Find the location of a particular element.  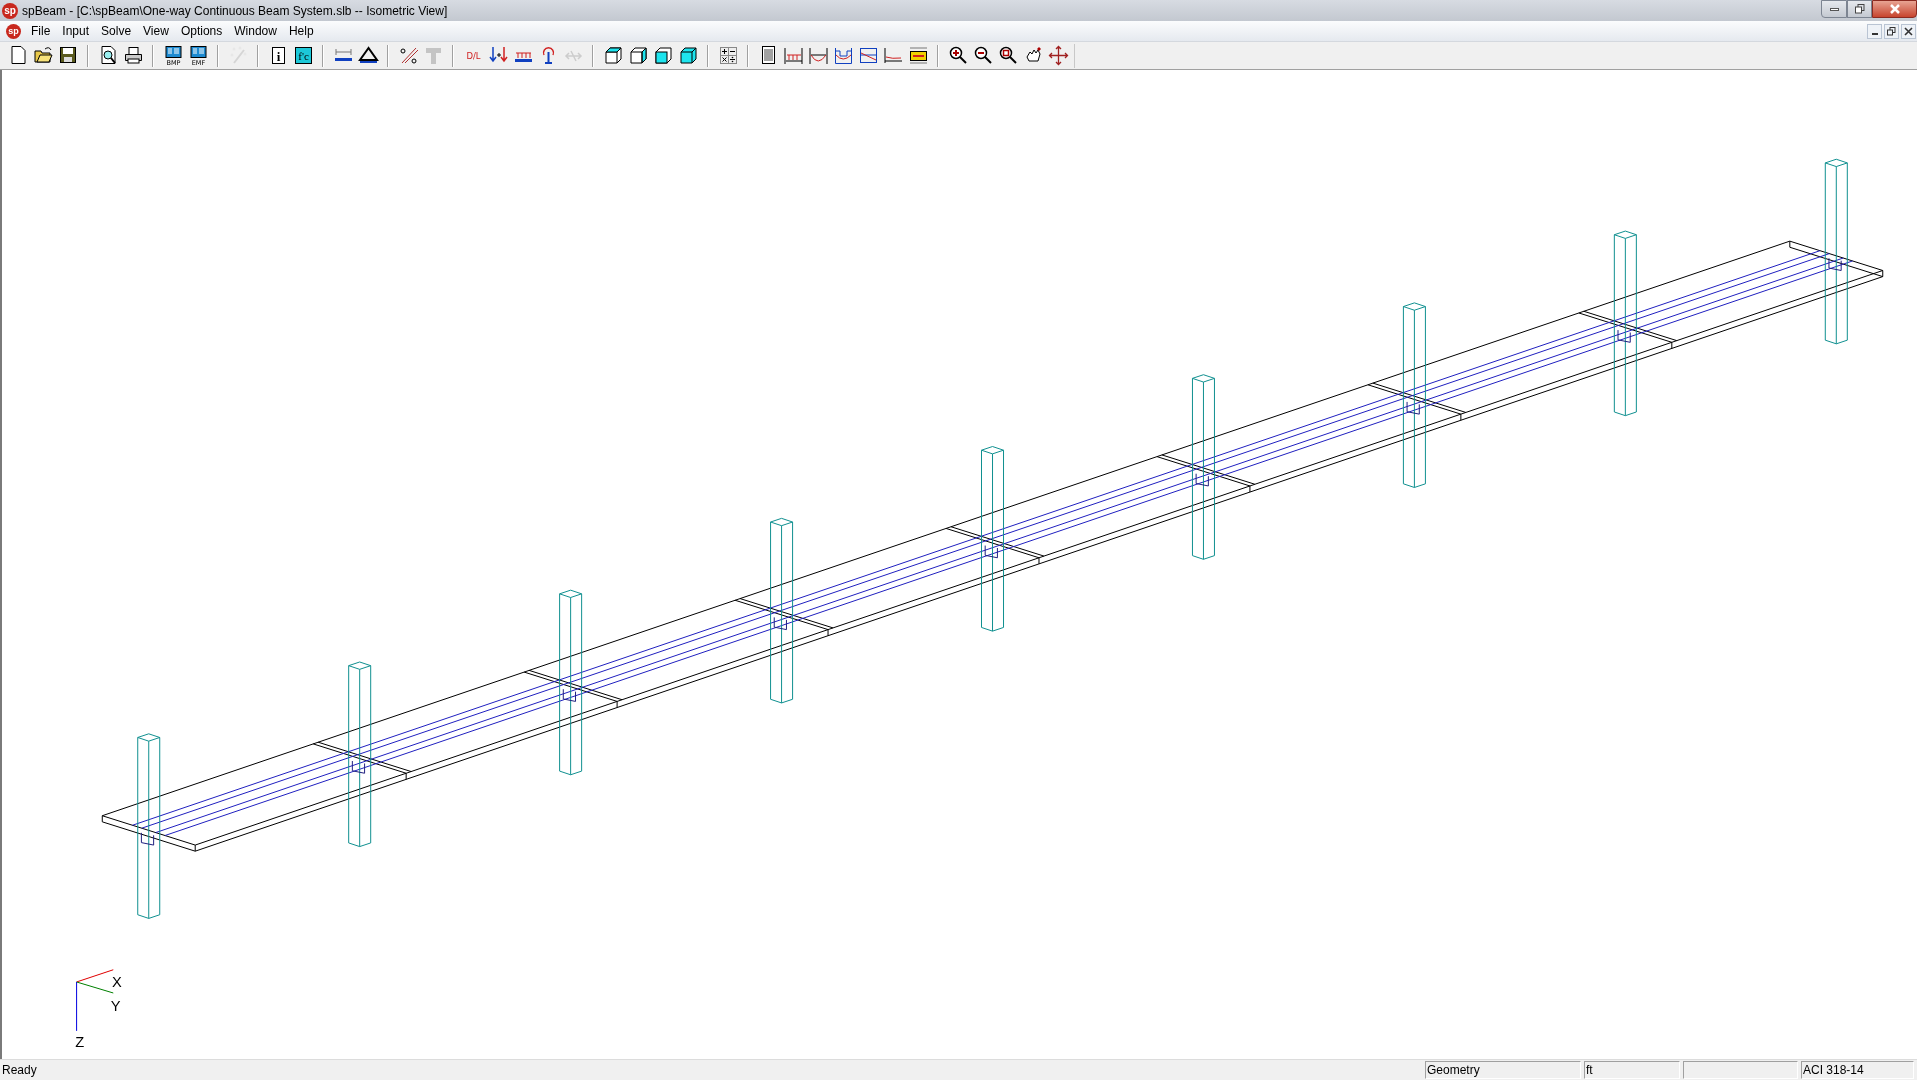

menu-item: File is located at coordinates (41, 31).